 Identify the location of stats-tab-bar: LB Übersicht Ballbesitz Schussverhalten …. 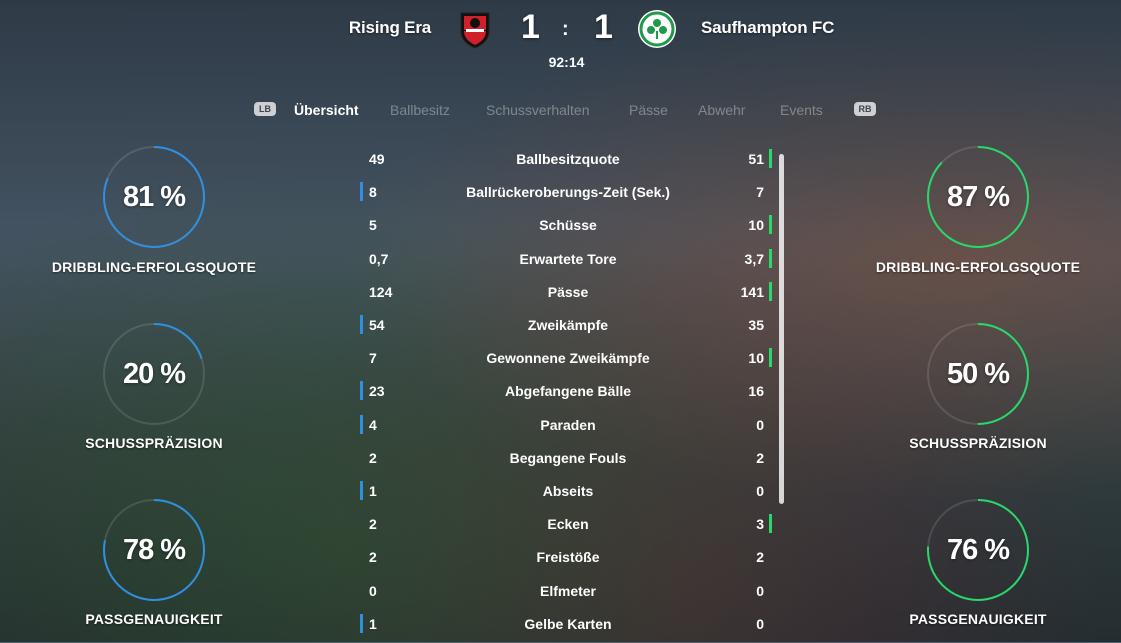
(560, 111).